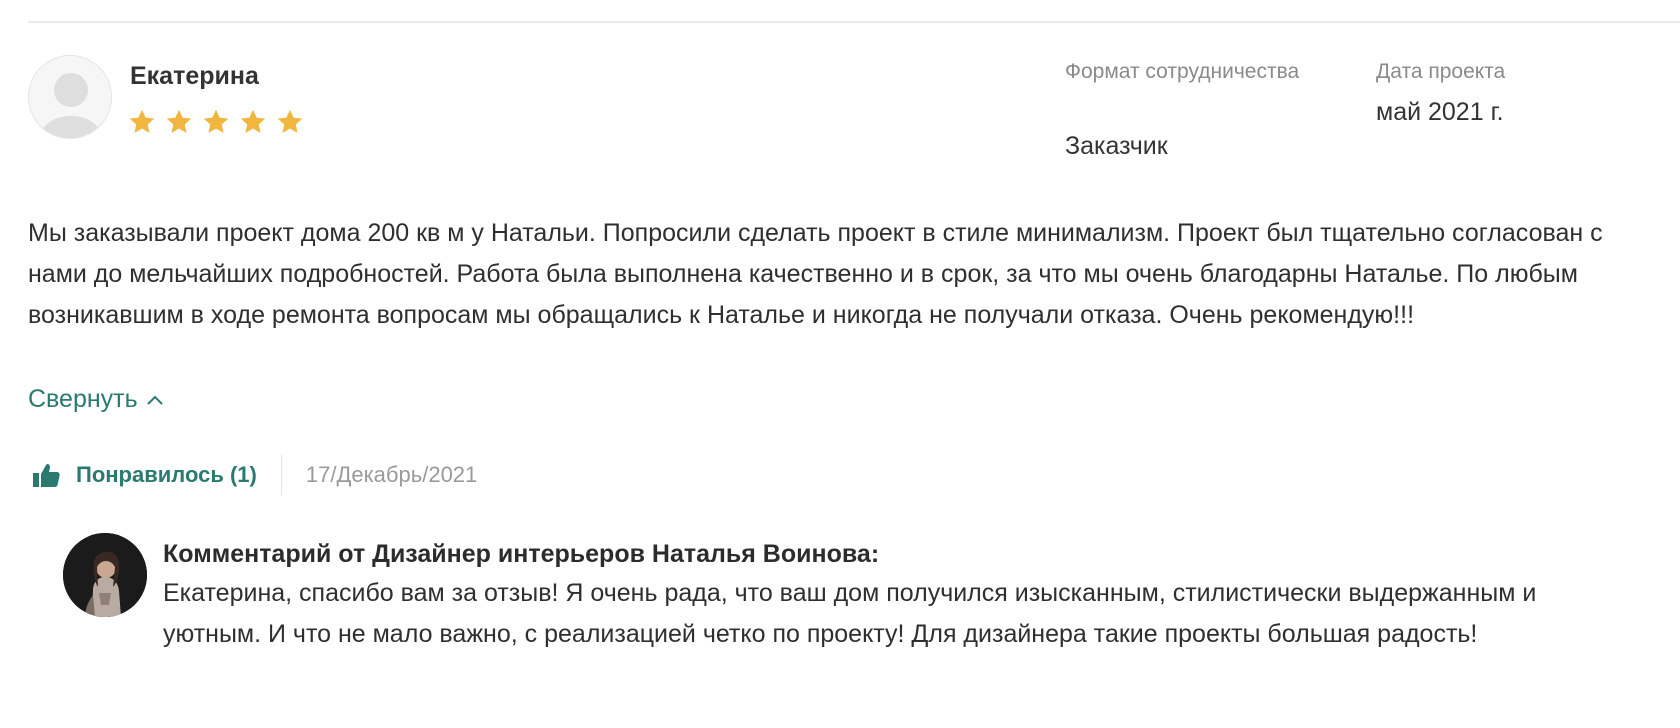 Image resolution: width=1680 pixels, height=728 pixels. I want to click on project-date-label: Дата проекта, so click(1441, 71).